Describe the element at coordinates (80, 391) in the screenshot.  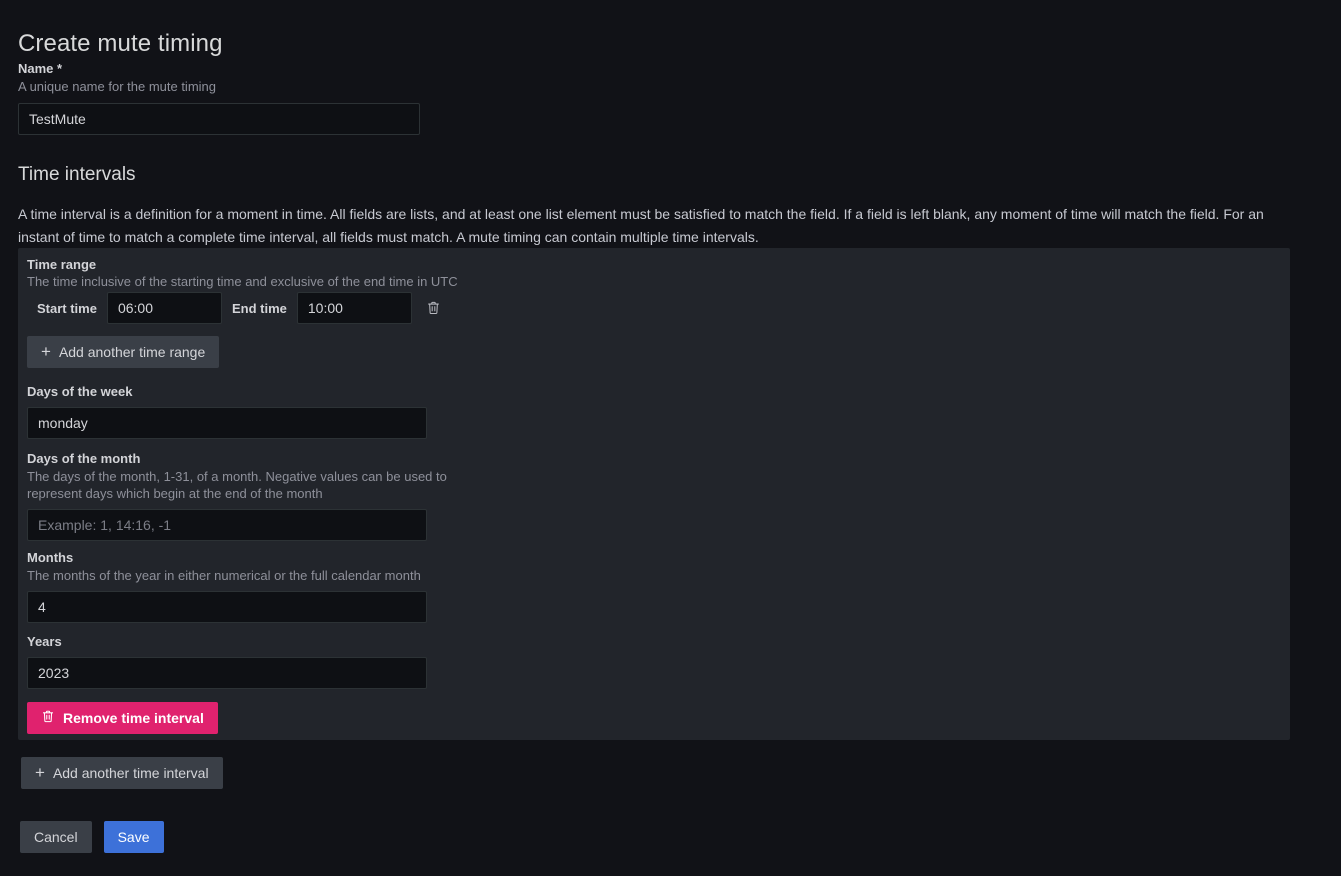
I see `days-of-week-label: Days of the week` at that location.